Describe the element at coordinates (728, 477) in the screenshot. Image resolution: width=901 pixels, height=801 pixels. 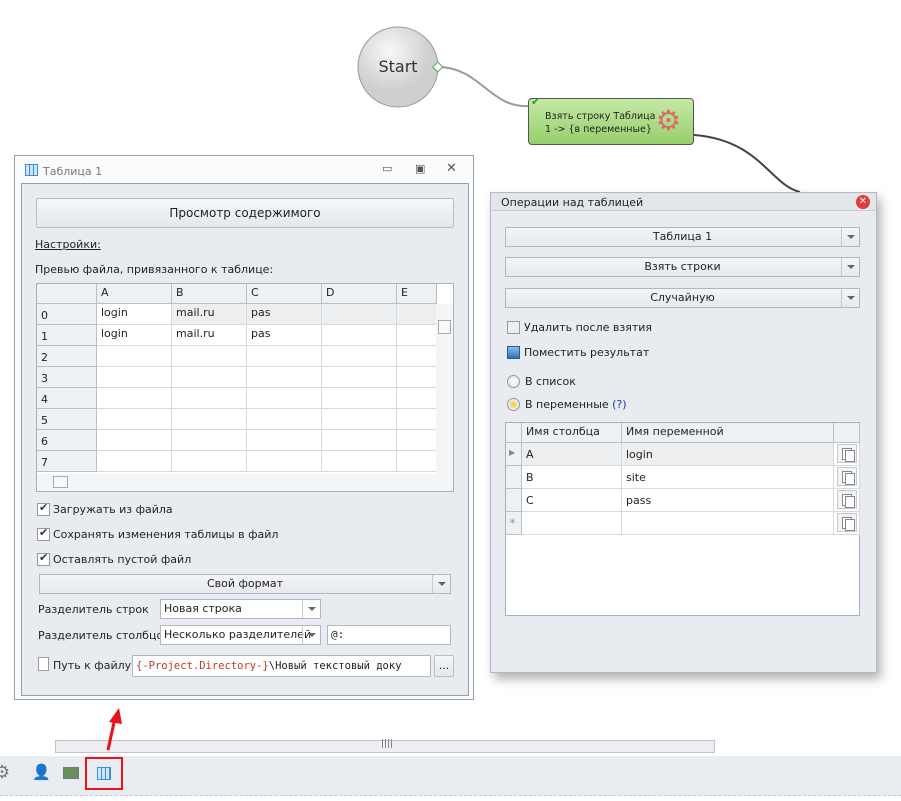
I see `grid-cell: site` at that location.